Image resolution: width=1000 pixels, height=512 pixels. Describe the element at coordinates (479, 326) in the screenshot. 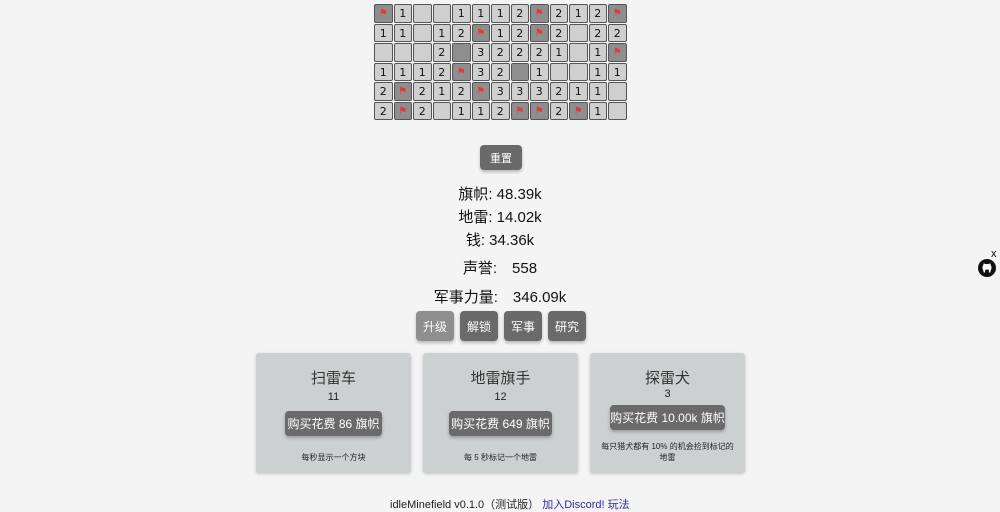

I see `tab-unlocks: 解锁` at that location.